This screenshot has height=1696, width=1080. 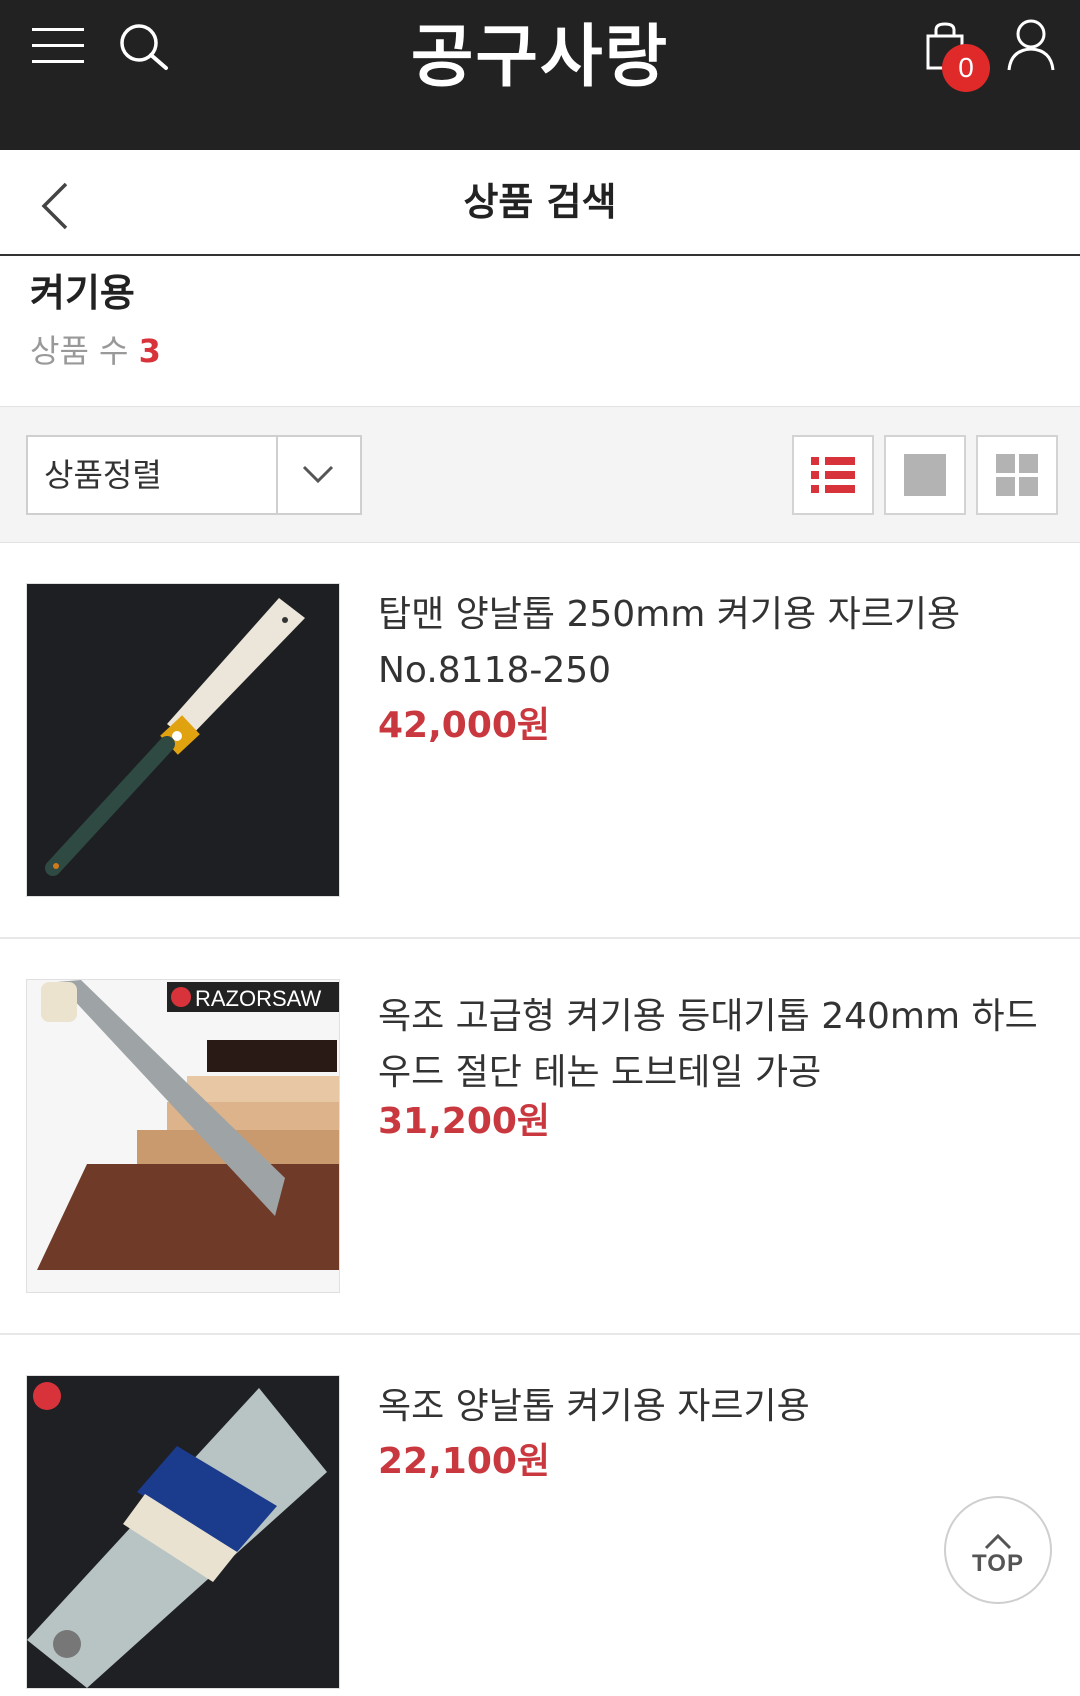 What do you see at coordinates (464, 1461) in the screenshot?
I see `product-price: 22,100원` at bounding box center [464, 1461].